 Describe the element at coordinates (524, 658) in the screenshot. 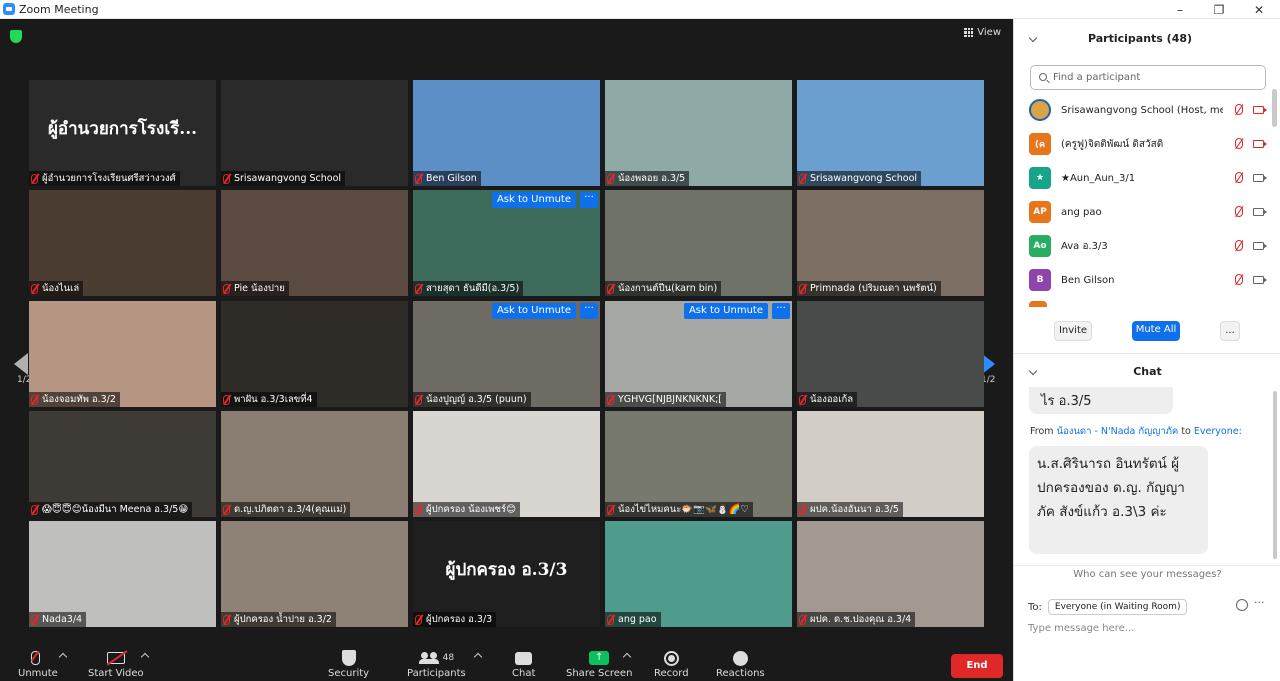

I see `chat-bubble-icon` at that location.